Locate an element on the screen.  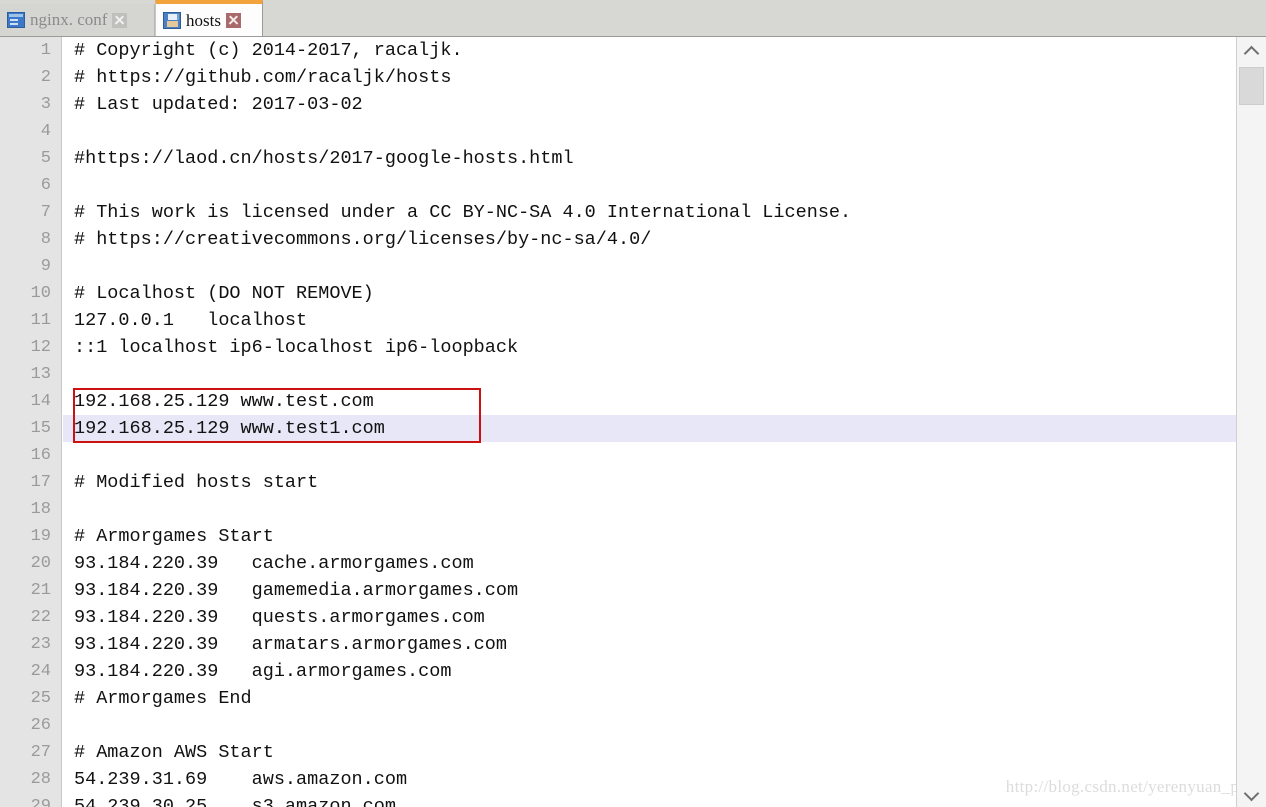
line-number: 5 is located at coordinates (45, 158).